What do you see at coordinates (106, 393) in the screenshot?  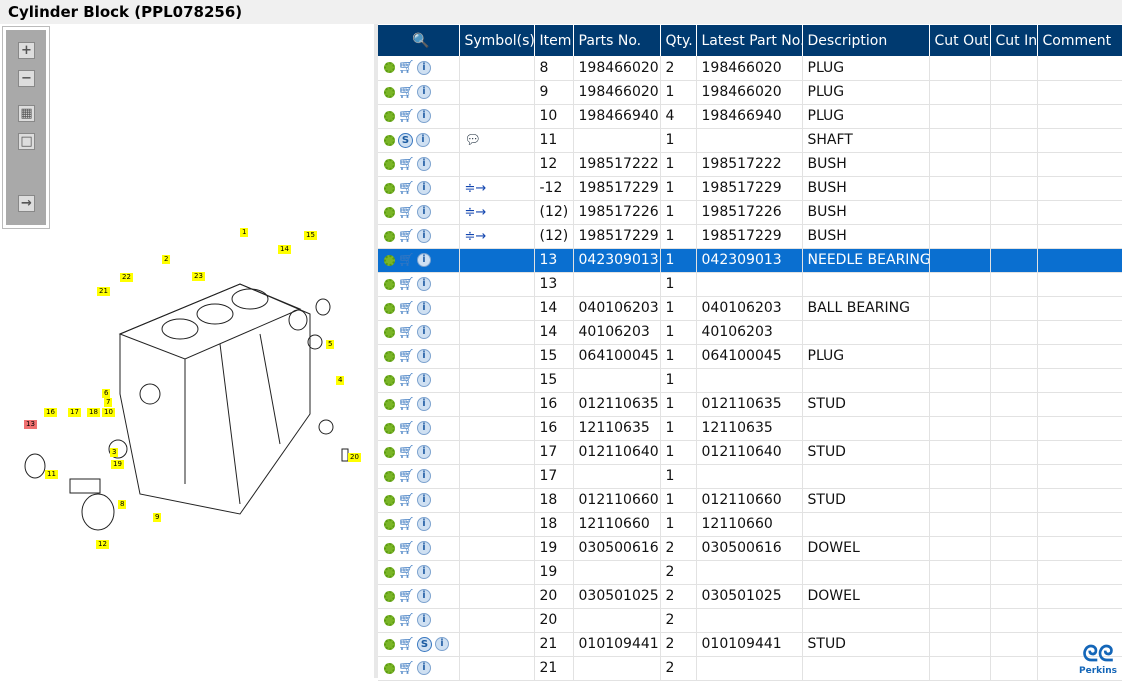 I see `callout-label: 6` at bounding box center [106, 393].